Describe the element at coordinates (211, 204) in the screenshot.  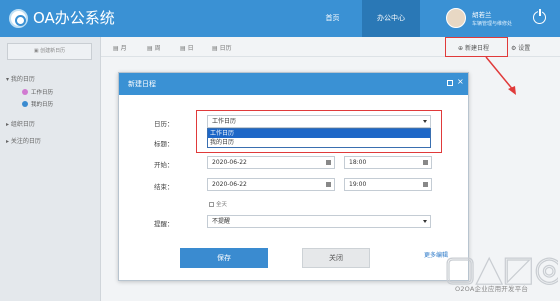
I see `checkbox-icon` at that location.